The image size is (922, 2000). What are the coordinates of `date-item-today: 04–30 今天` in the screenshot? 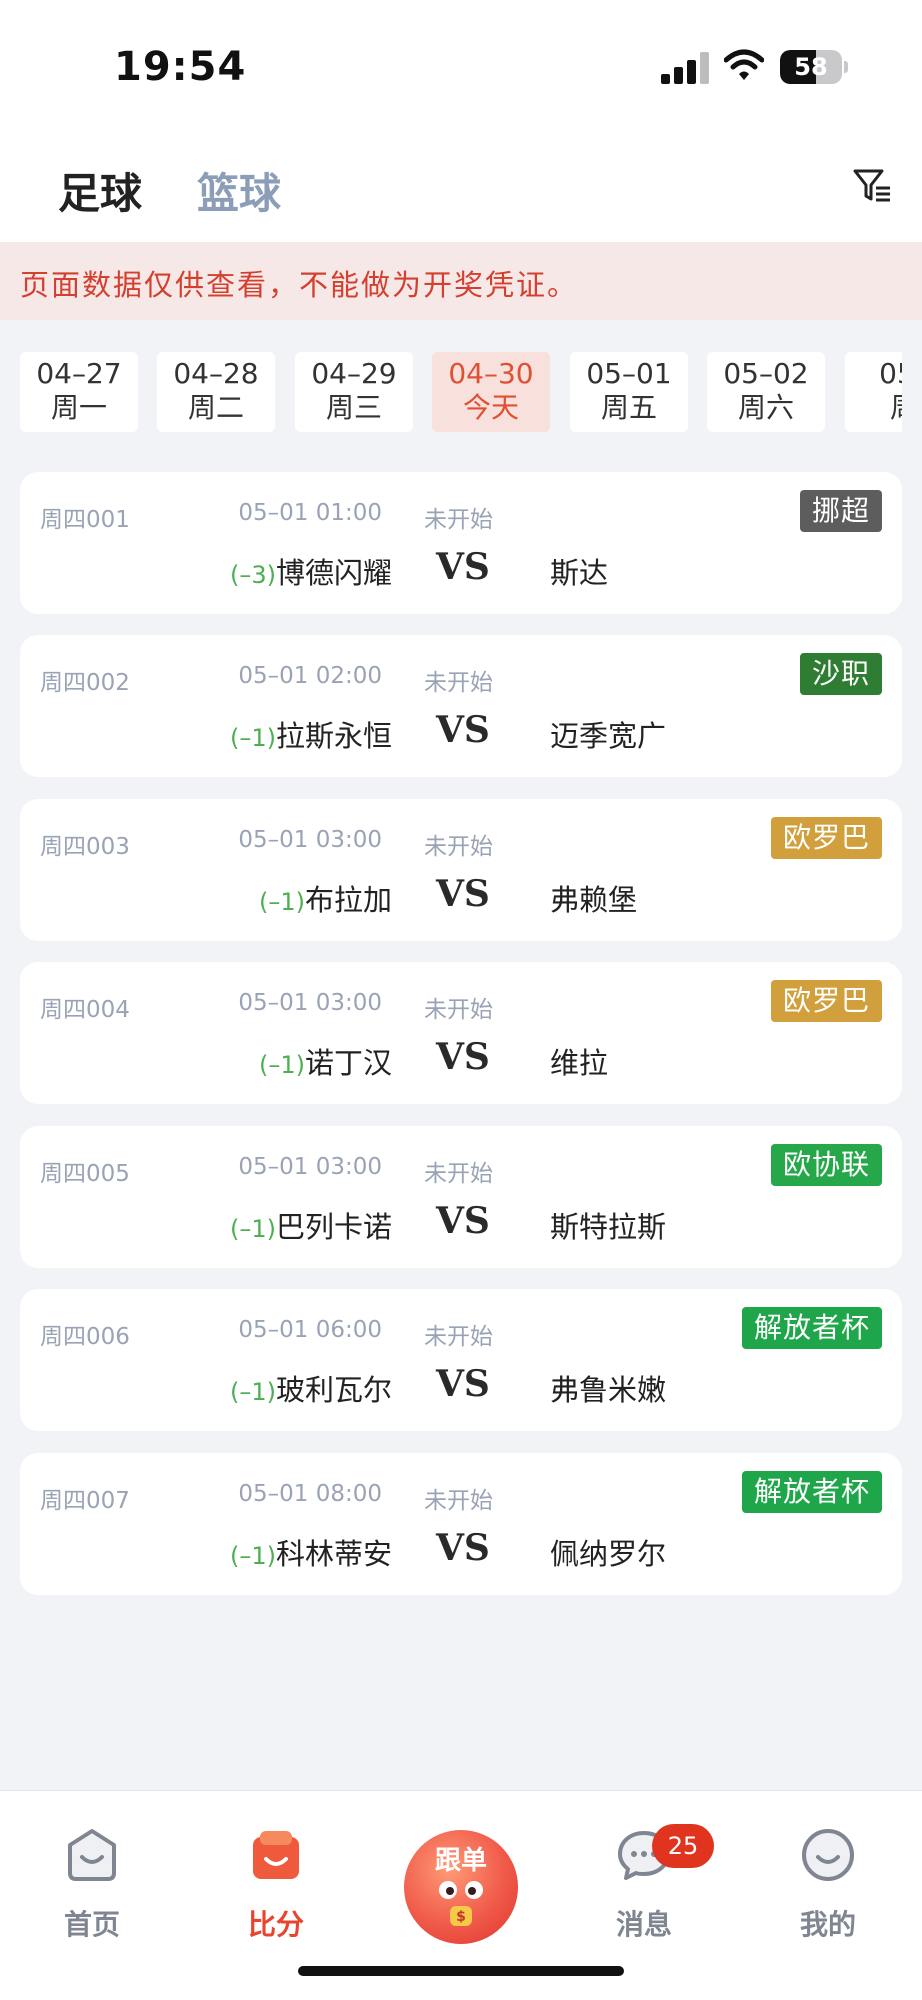 It's located at (491, 392).